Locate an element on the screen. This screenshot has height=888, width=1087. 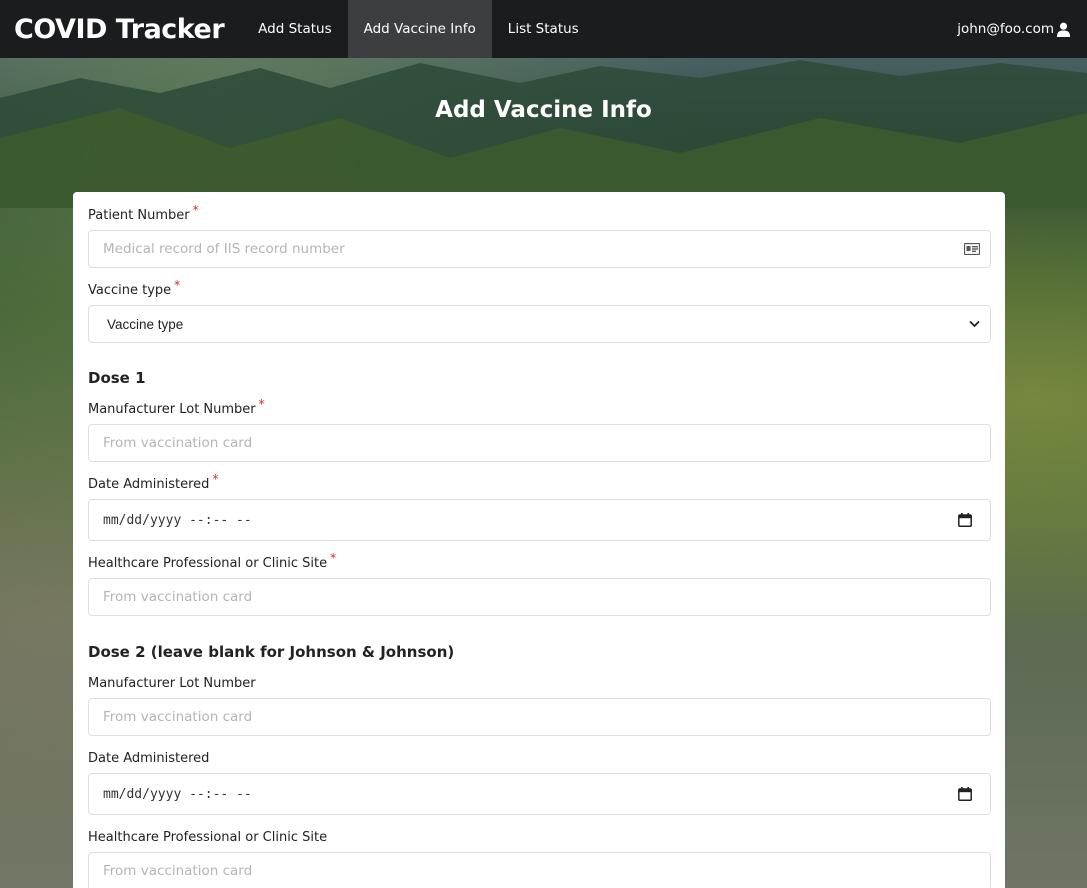
dose1-date-value: mm/dd/yyyy --:-- -- is located at coordinates (177, 520).